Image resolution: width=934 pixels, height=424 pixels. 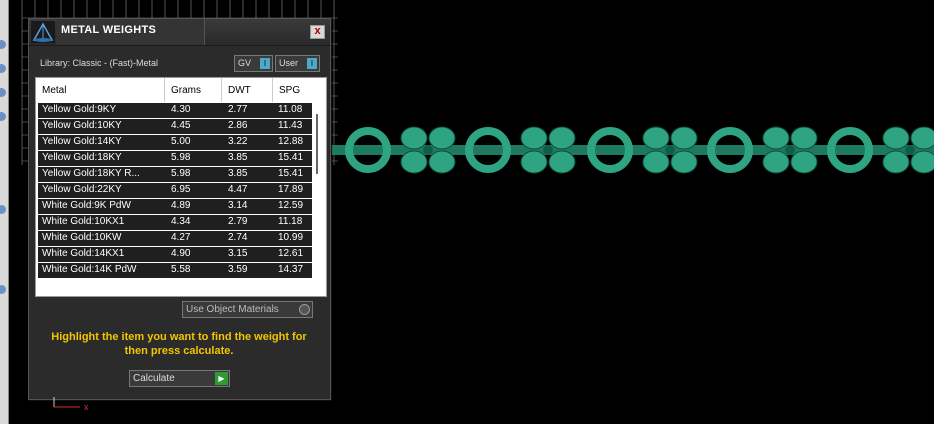 I want to click on dwt-cell: 2.74, so click(x=238, y=237).